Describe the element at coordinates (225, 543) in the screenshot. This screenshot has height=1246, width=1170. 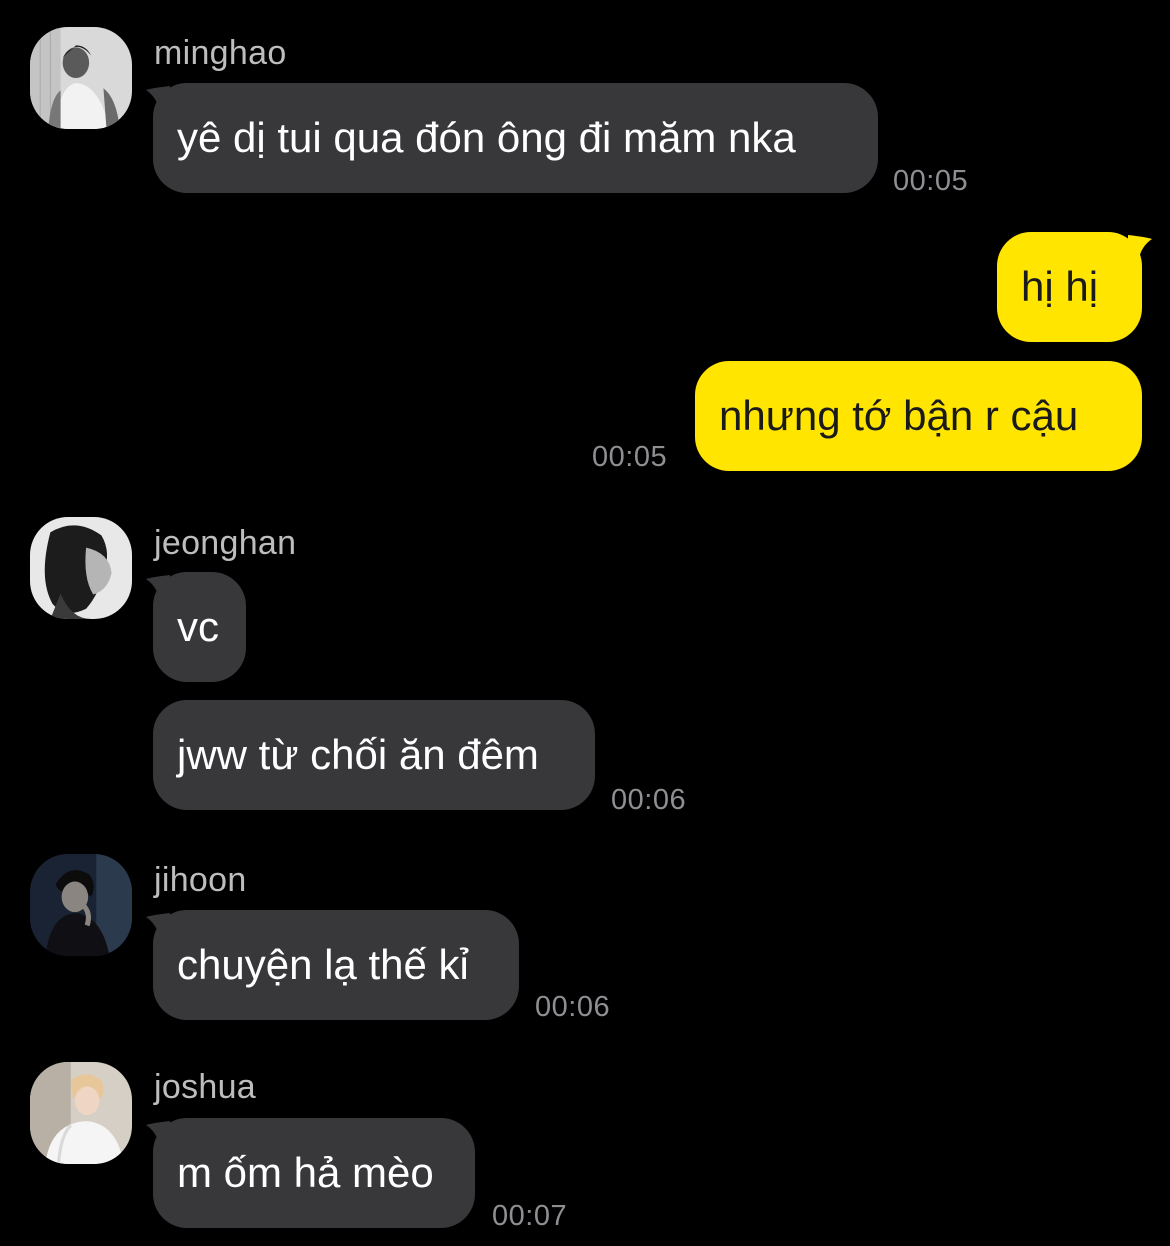
I see `sender-name: jeonghan` at that location.